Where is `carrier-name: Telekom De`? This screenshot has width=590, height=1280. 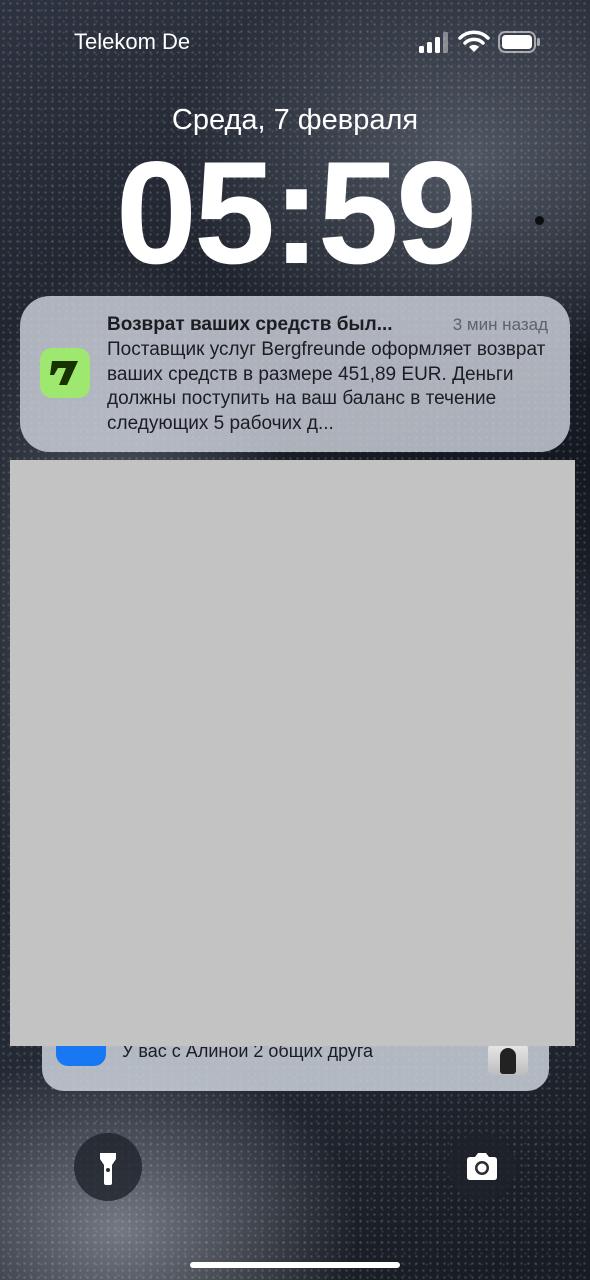
carrier-name: Telekom De is located at coordinates (132, 41).